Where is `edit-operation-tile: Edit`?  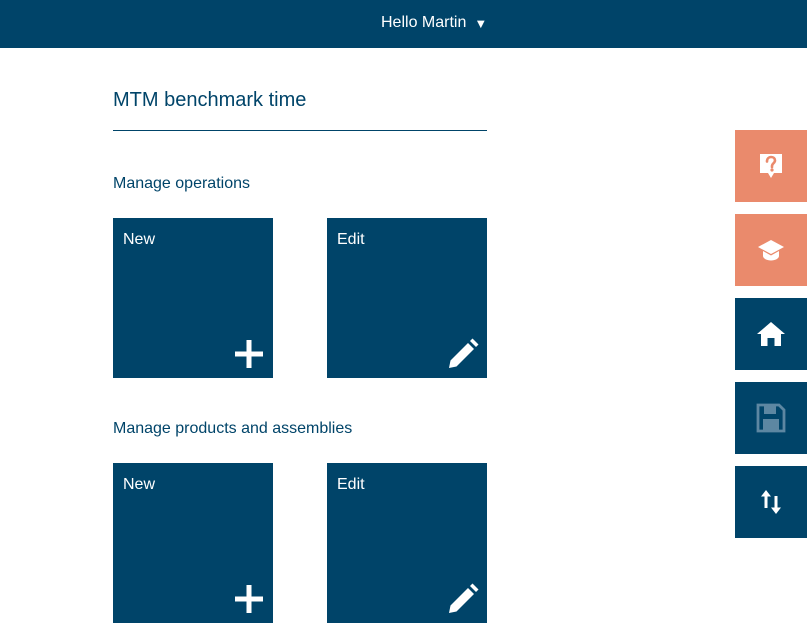 edit-operation-tile: Edit is located at coordinates (407, 298).